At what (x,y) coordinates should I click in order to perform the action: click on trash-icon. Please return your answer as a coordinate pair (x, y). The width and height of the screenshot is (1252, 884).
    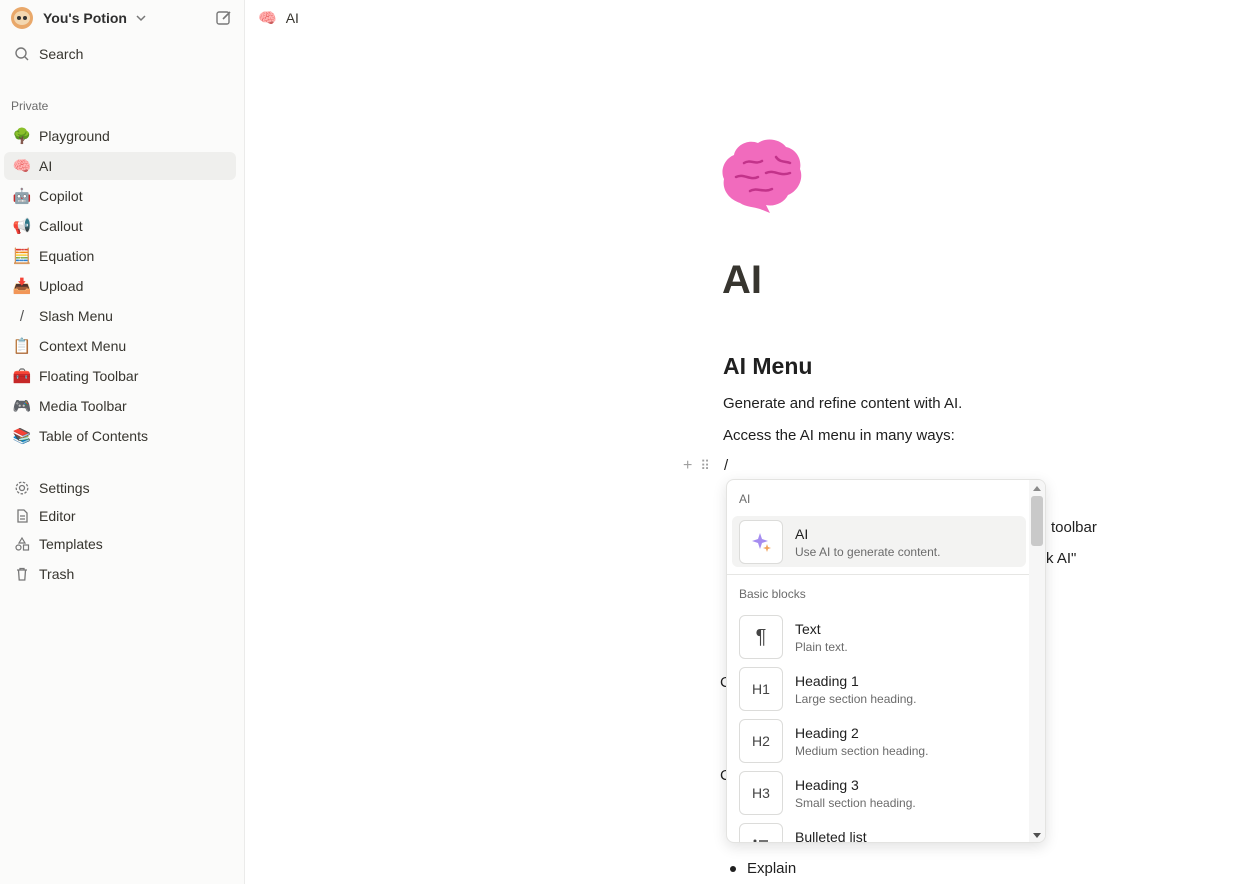
    Looking at the image, I should click on (22, 574).